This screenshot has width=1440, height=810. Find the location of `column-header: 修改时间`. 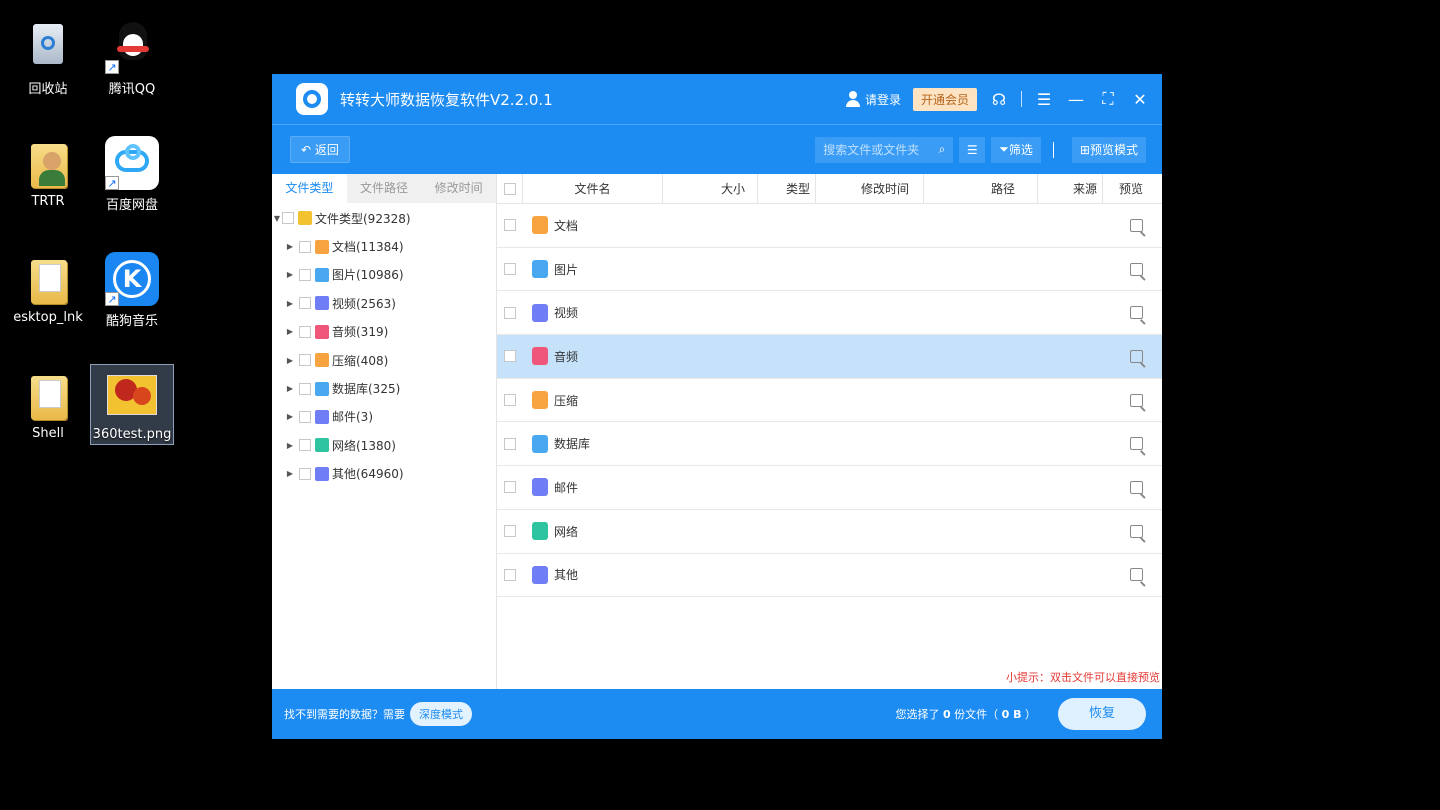

column-header: 修改时间 is located at coordinates (870, 188).